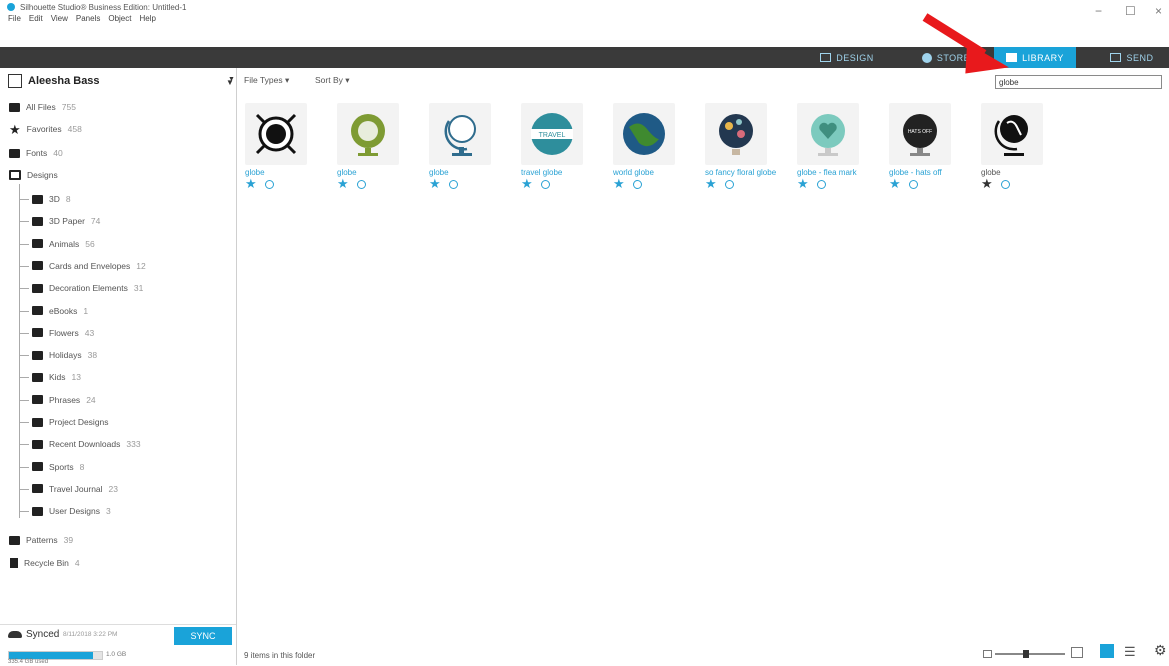  What do you see at coordinates (44, 563) in the screenshot?
I see `sidebar-item-recycle-bin: Recycle Bin 4` at bounding box center [44, 563].